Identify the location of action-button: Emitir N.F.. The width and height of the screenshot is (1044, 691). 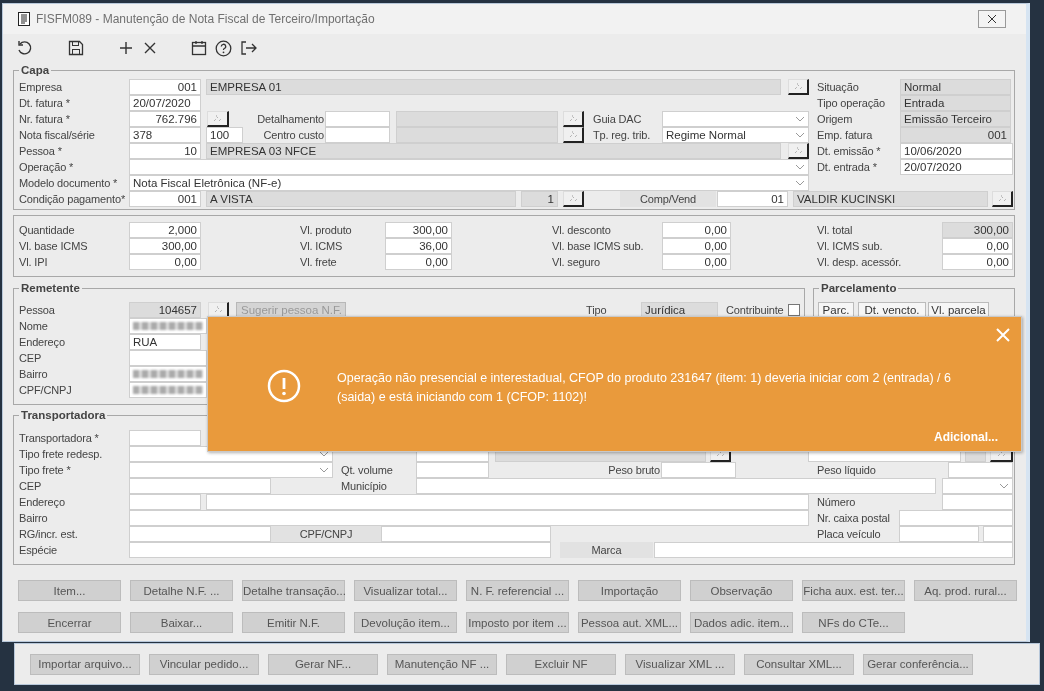
(293, 622).